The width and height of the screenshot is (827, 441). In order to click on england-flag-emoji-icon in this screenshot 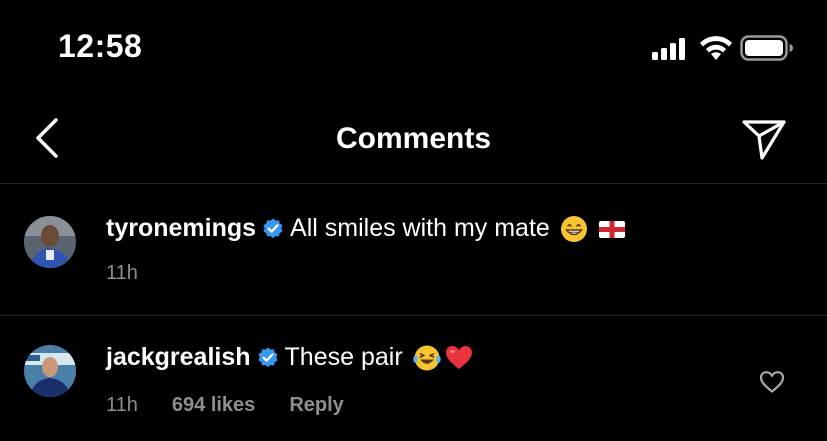, I will do `click(611, 229)`.